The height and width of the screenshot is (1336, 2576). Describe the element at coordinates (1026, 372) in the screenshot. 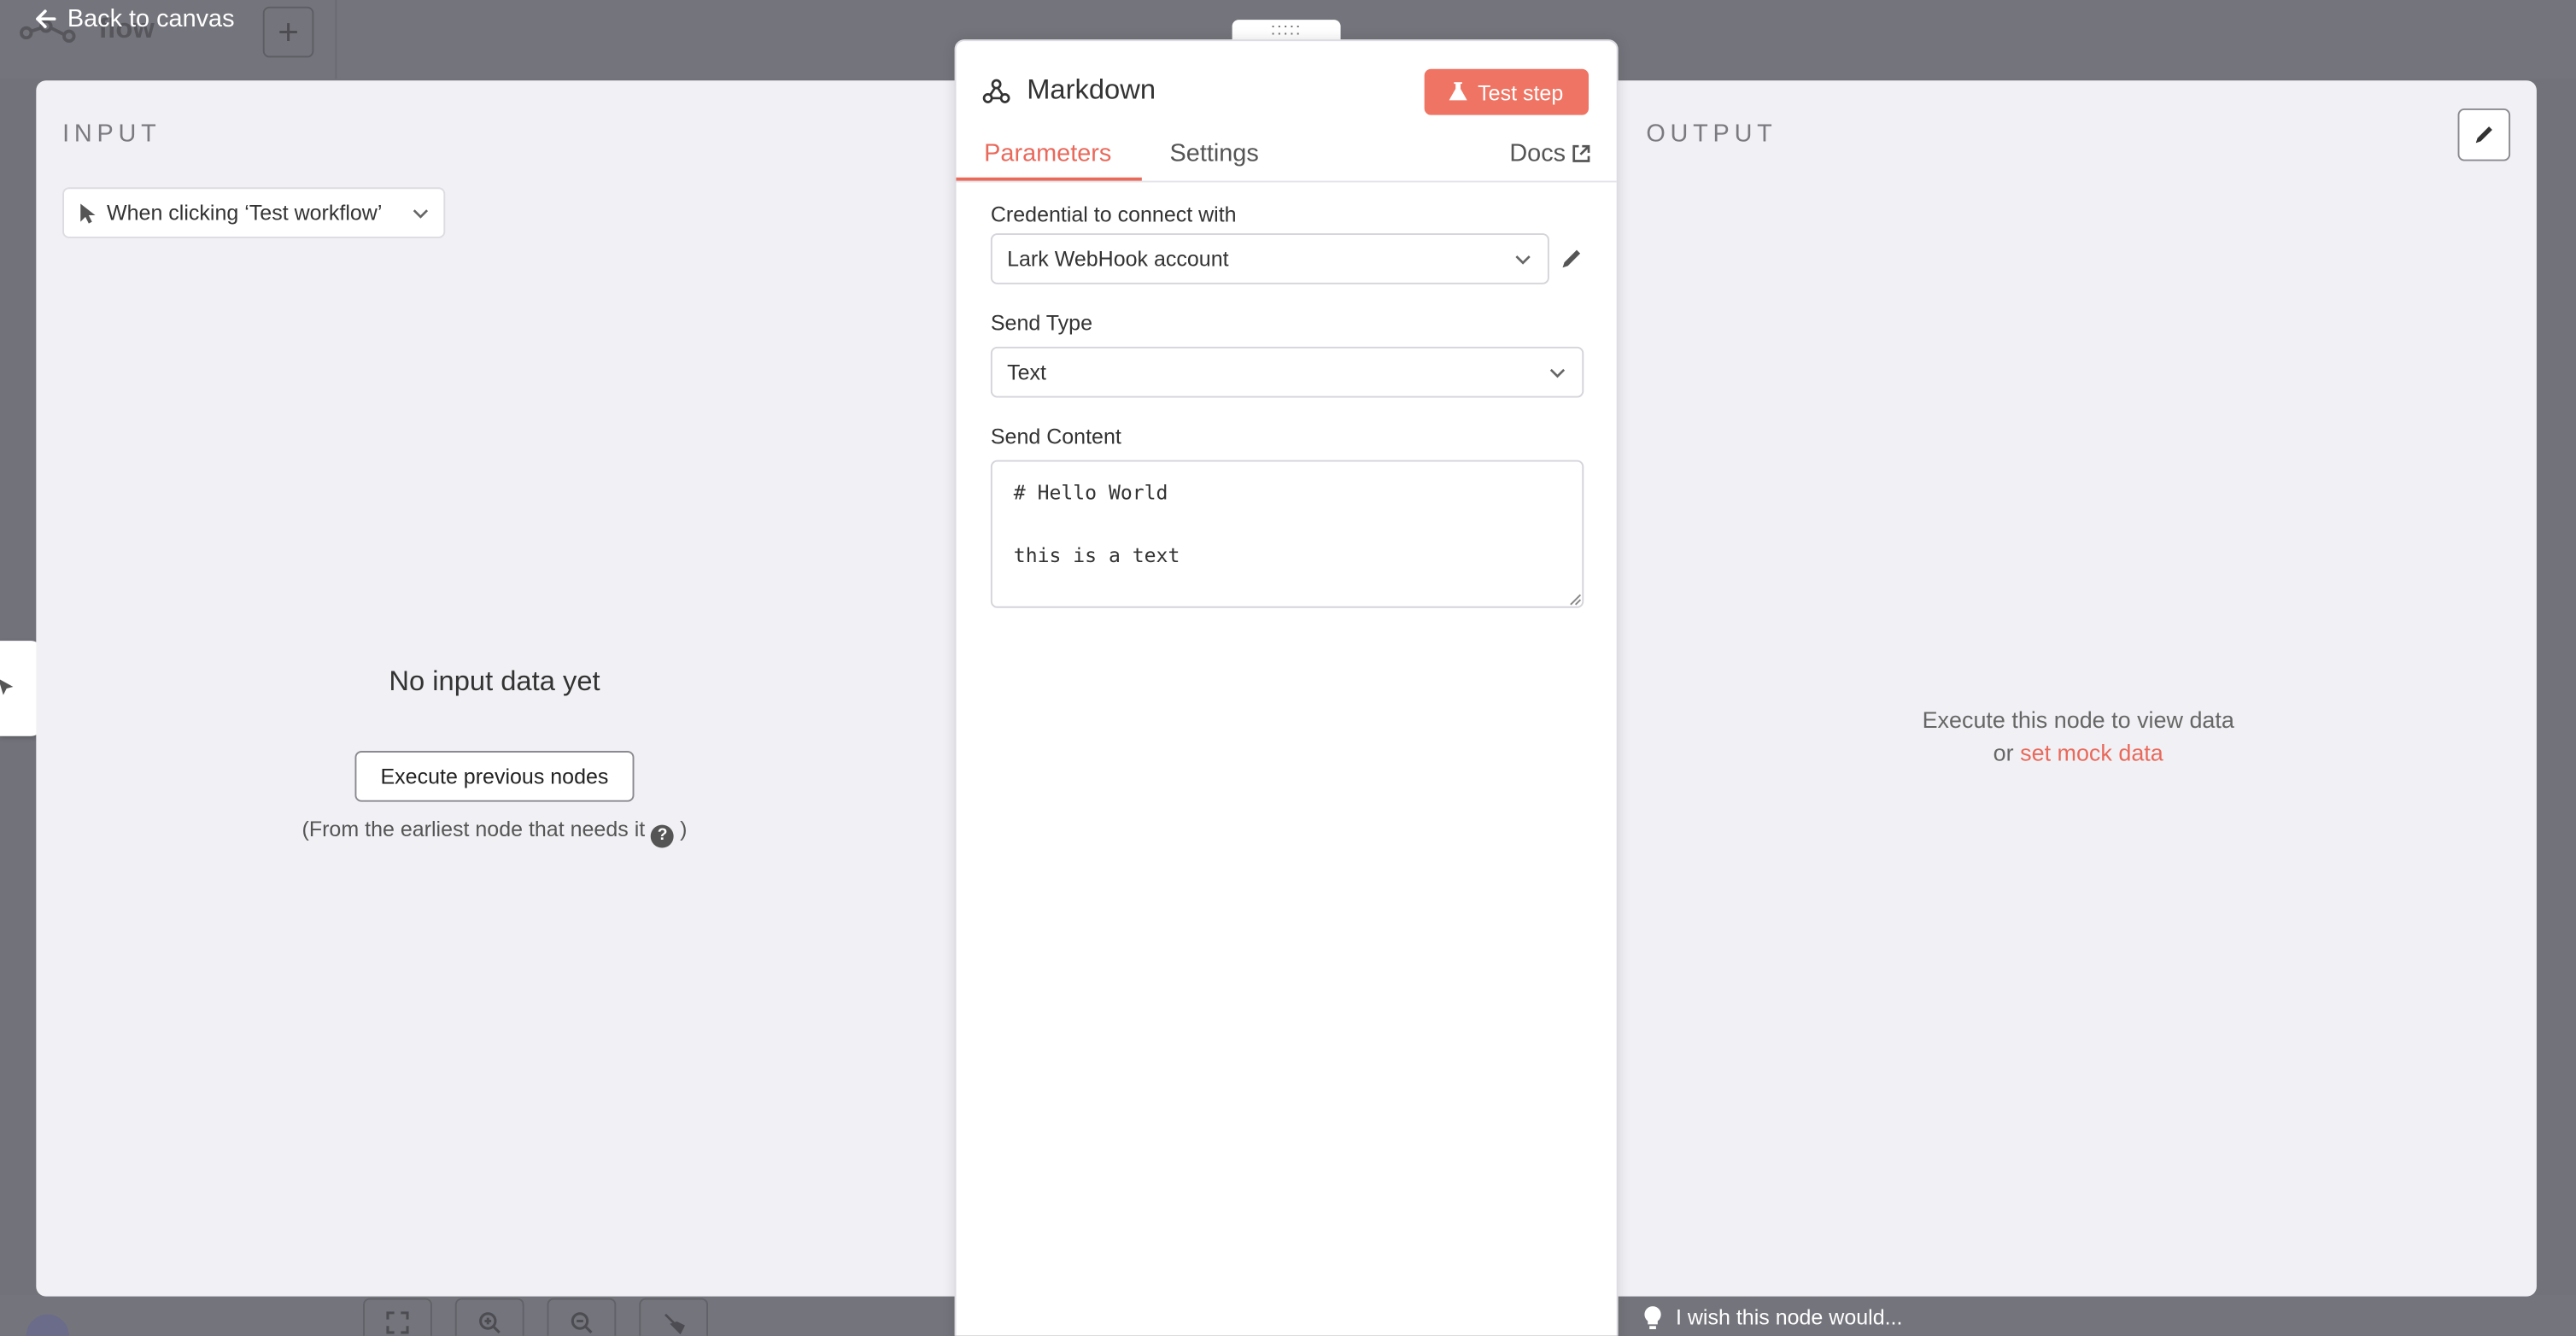

I see `send-type-select-value: Text` at that location.